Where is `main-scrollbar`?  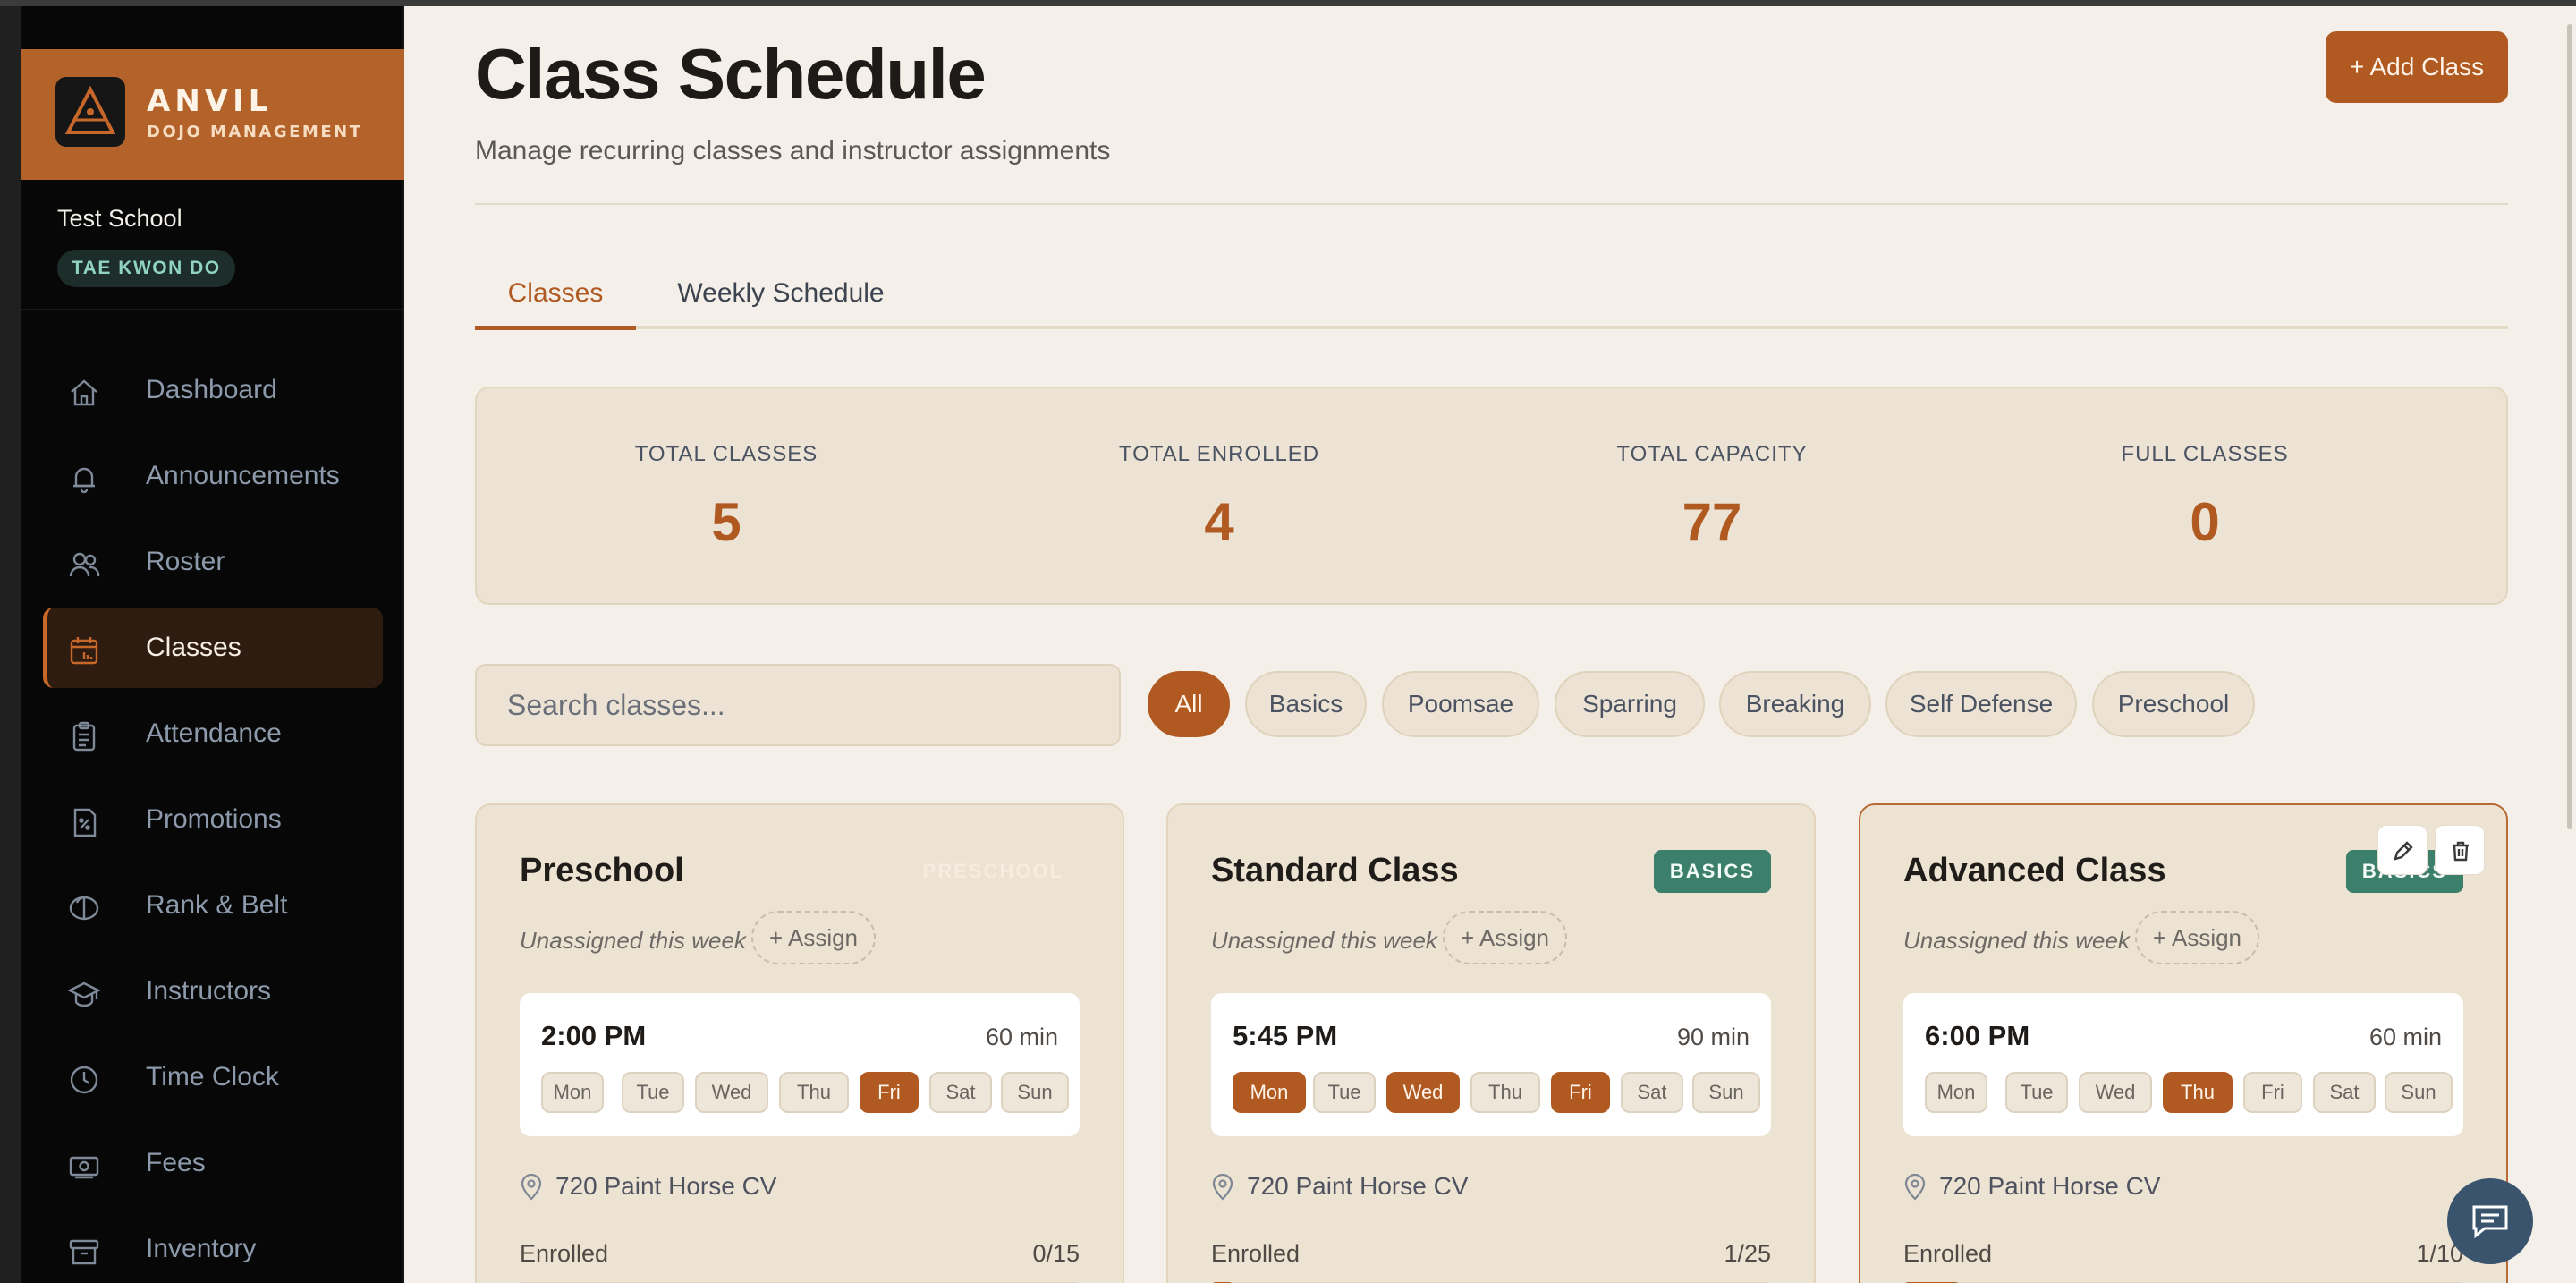
main-scrollbar is located at coordinates (2569, 426).